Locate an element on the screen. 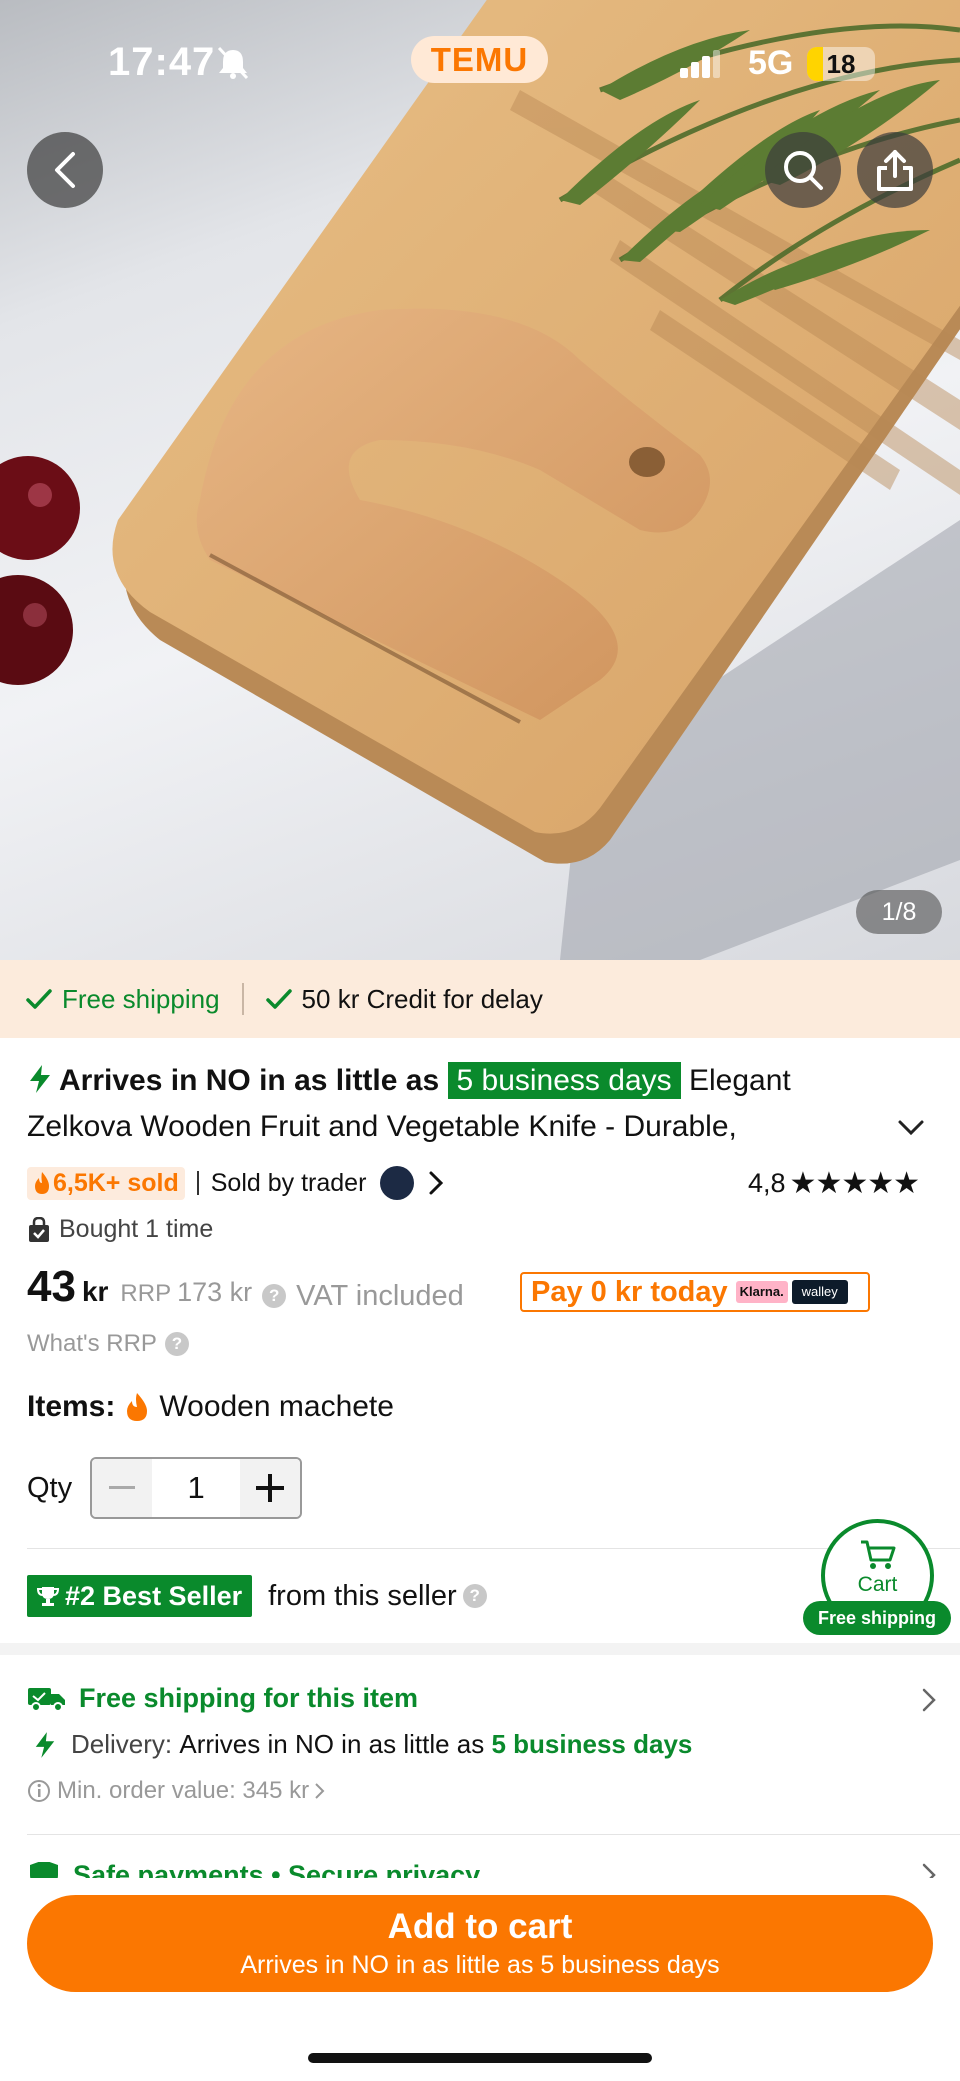 The width and height of the screenshot is (960, 2081). min-order-text: Min. order value: 345 kr is located at coordinates (183, 1790).